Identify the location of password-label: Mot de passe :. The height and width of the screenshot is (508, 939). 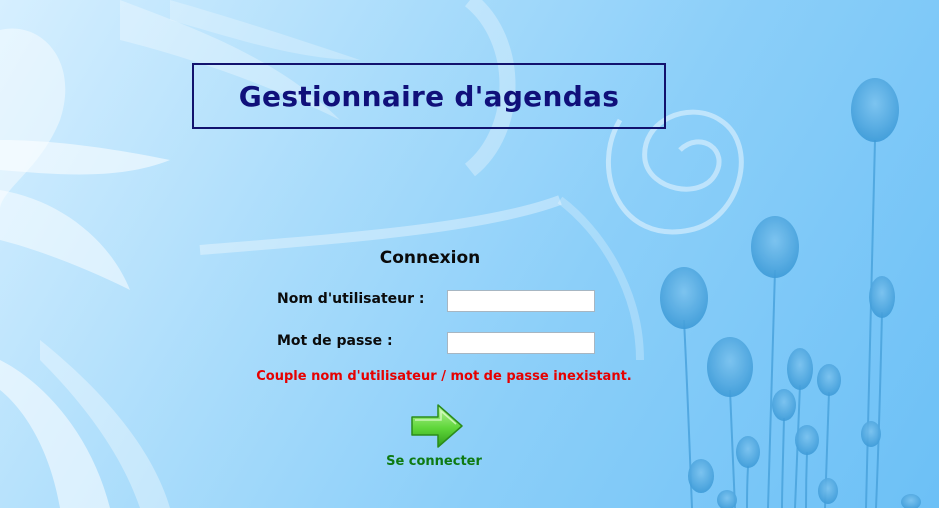
(335, 341).